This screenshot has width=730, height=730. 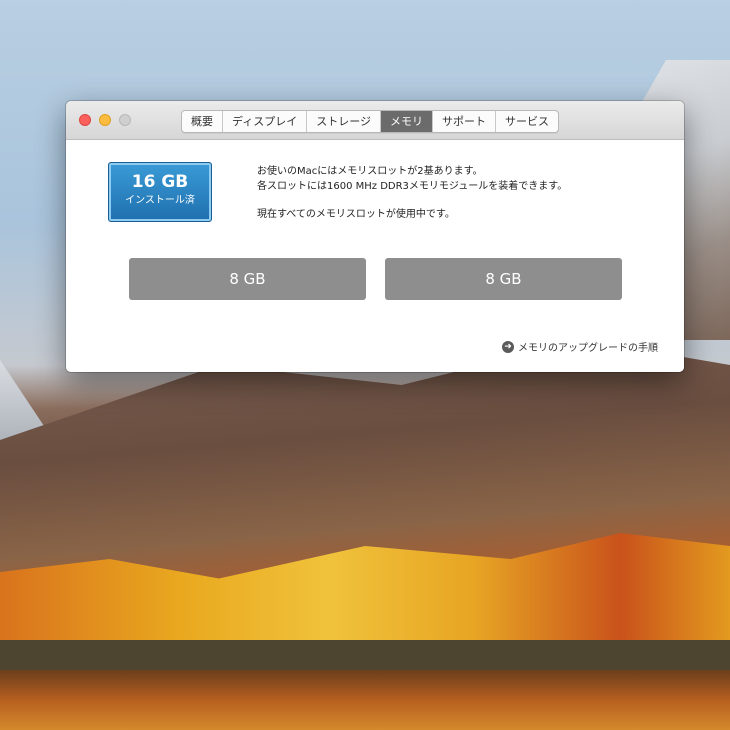 I want to click on tab-overview: 概要, so click(x=202, y=121).